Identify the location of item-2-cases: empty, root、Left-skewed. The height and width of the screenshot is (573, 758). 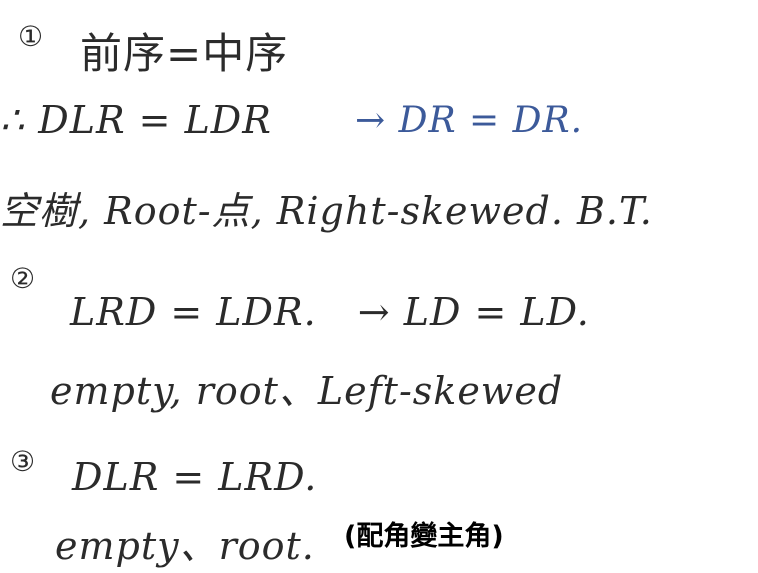
(307, 391).